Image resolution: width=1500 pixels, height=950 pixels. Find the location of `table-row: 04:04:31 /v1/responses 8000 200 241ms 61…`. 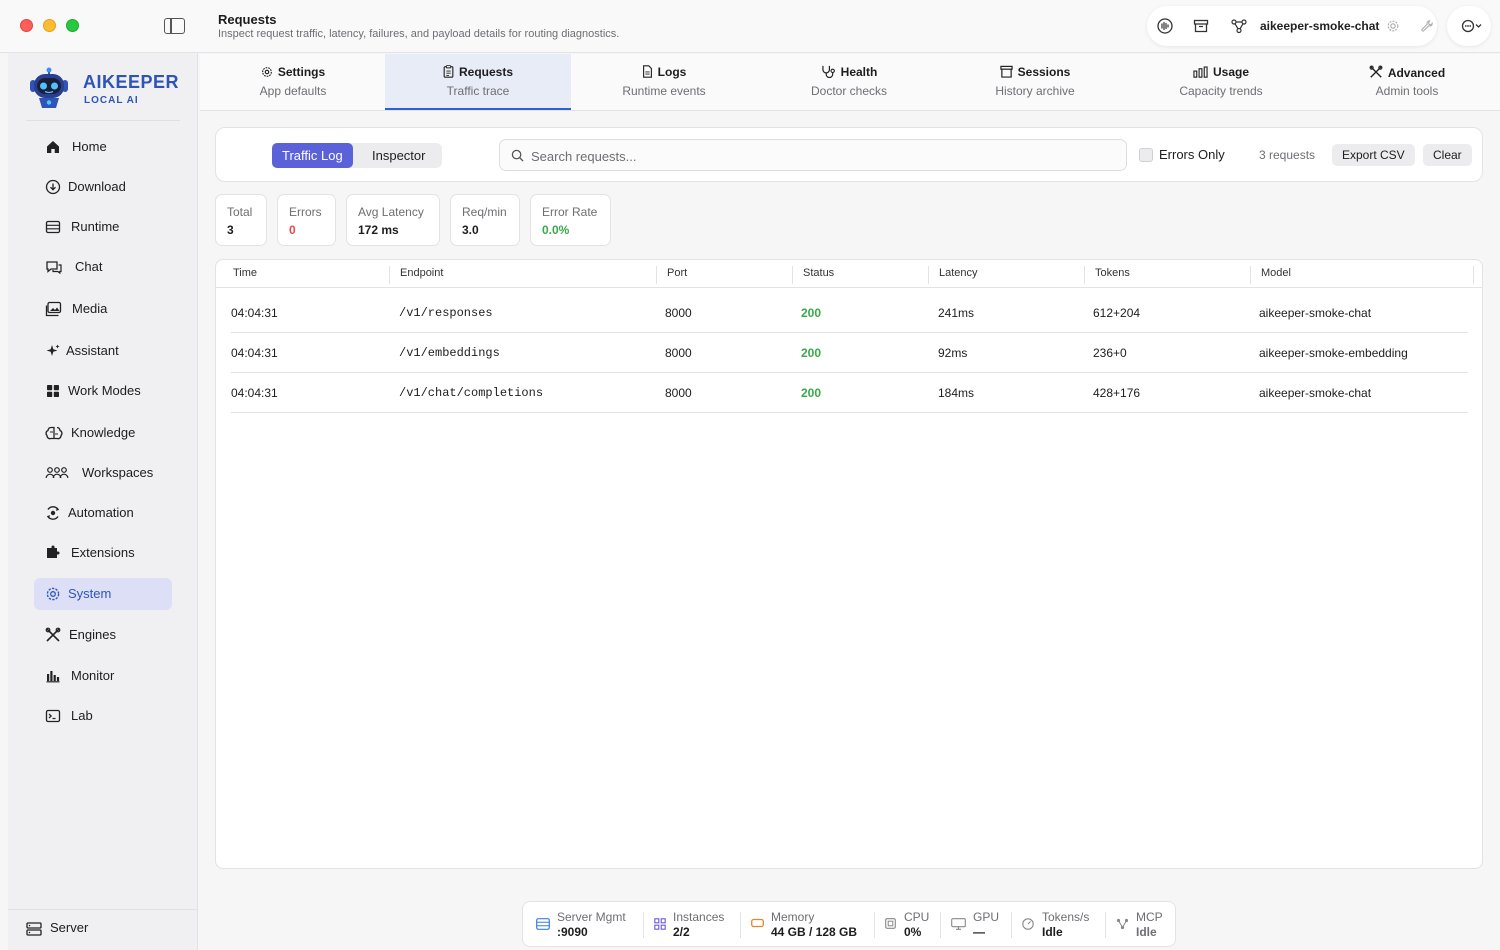

table-row: 04:04:31 /v1/responses 8000 200 241ms 61… is located at coordinates (849, 313).